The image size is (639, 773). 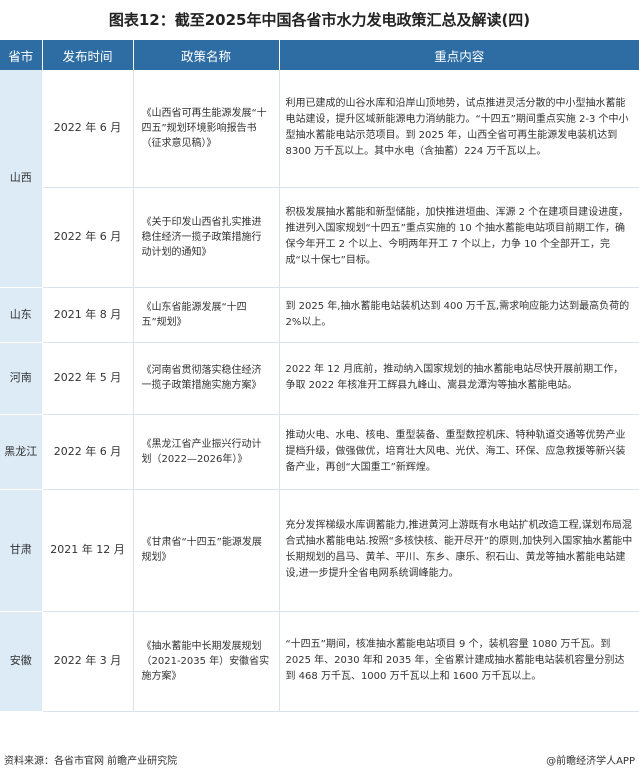 I want to click on date-cell: 2022 年 5 月, so click(x=88, y=378).